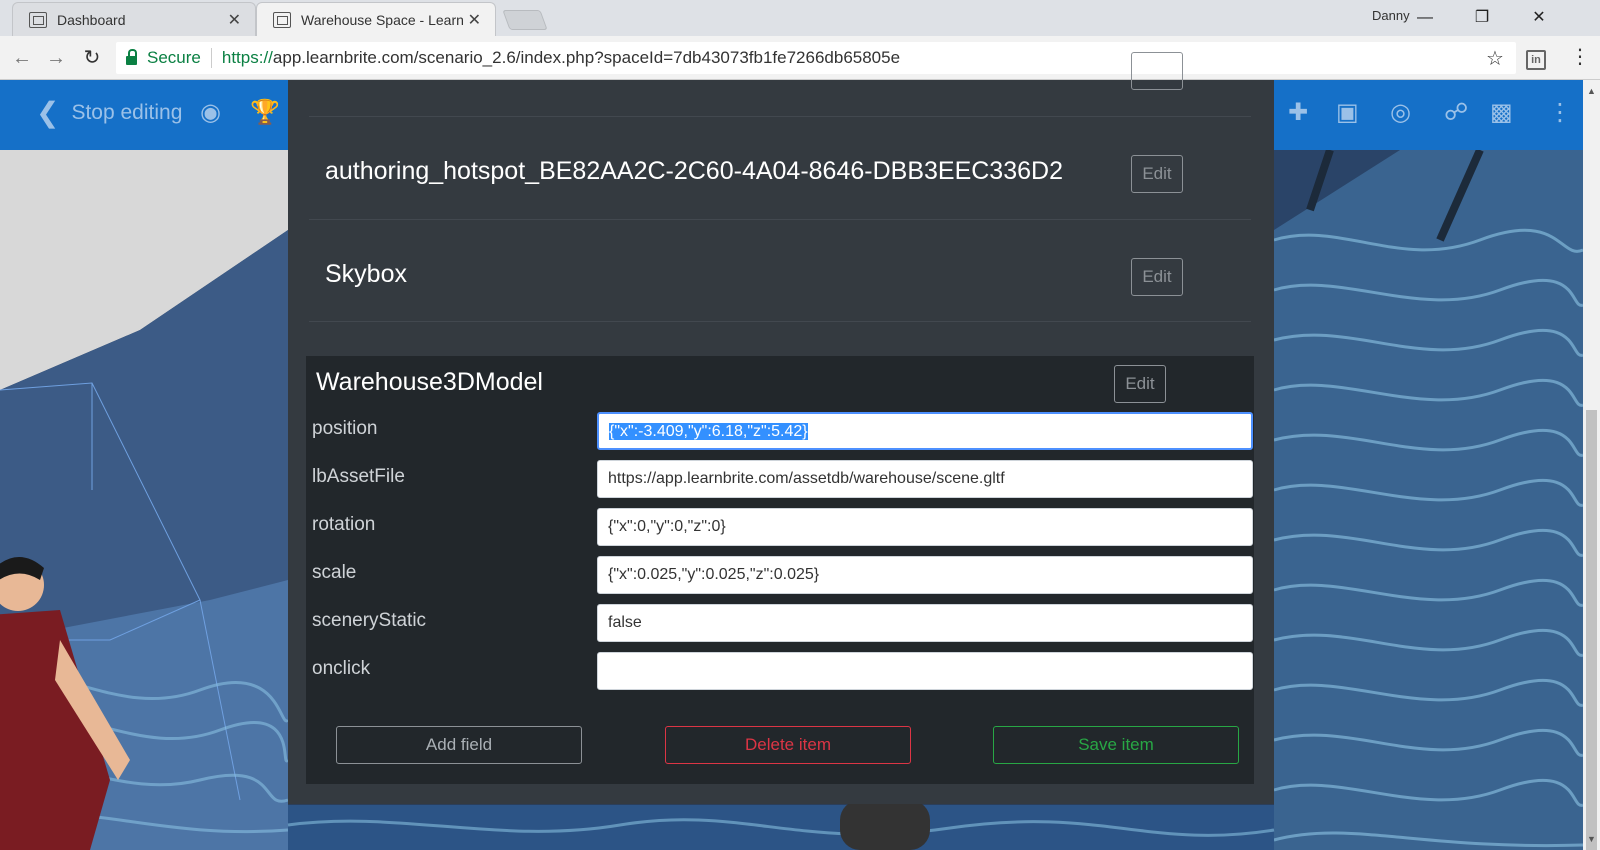 The image size is (1600, 850). I want to click on secure-label: Secure, so click(174, 57).